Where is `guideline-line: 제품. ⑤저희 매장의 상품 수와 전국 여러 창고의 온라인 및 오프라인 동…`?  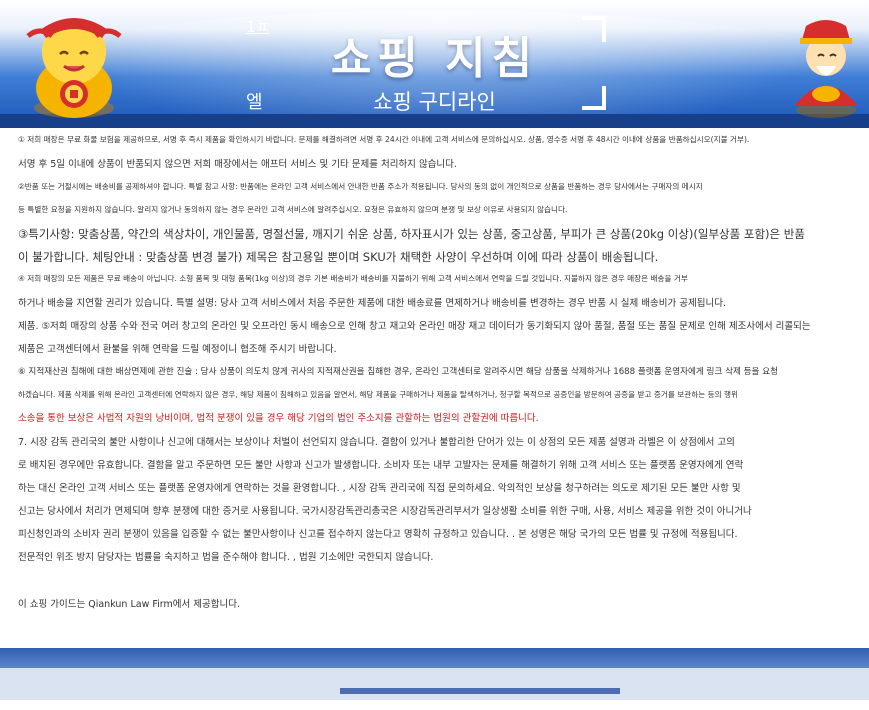 guideline-line: 제품. ⑤저희 매장의 상품 수와 전국 여러 창고의 온라인 및 오프라인 동… is located at coordinates (414, 326).